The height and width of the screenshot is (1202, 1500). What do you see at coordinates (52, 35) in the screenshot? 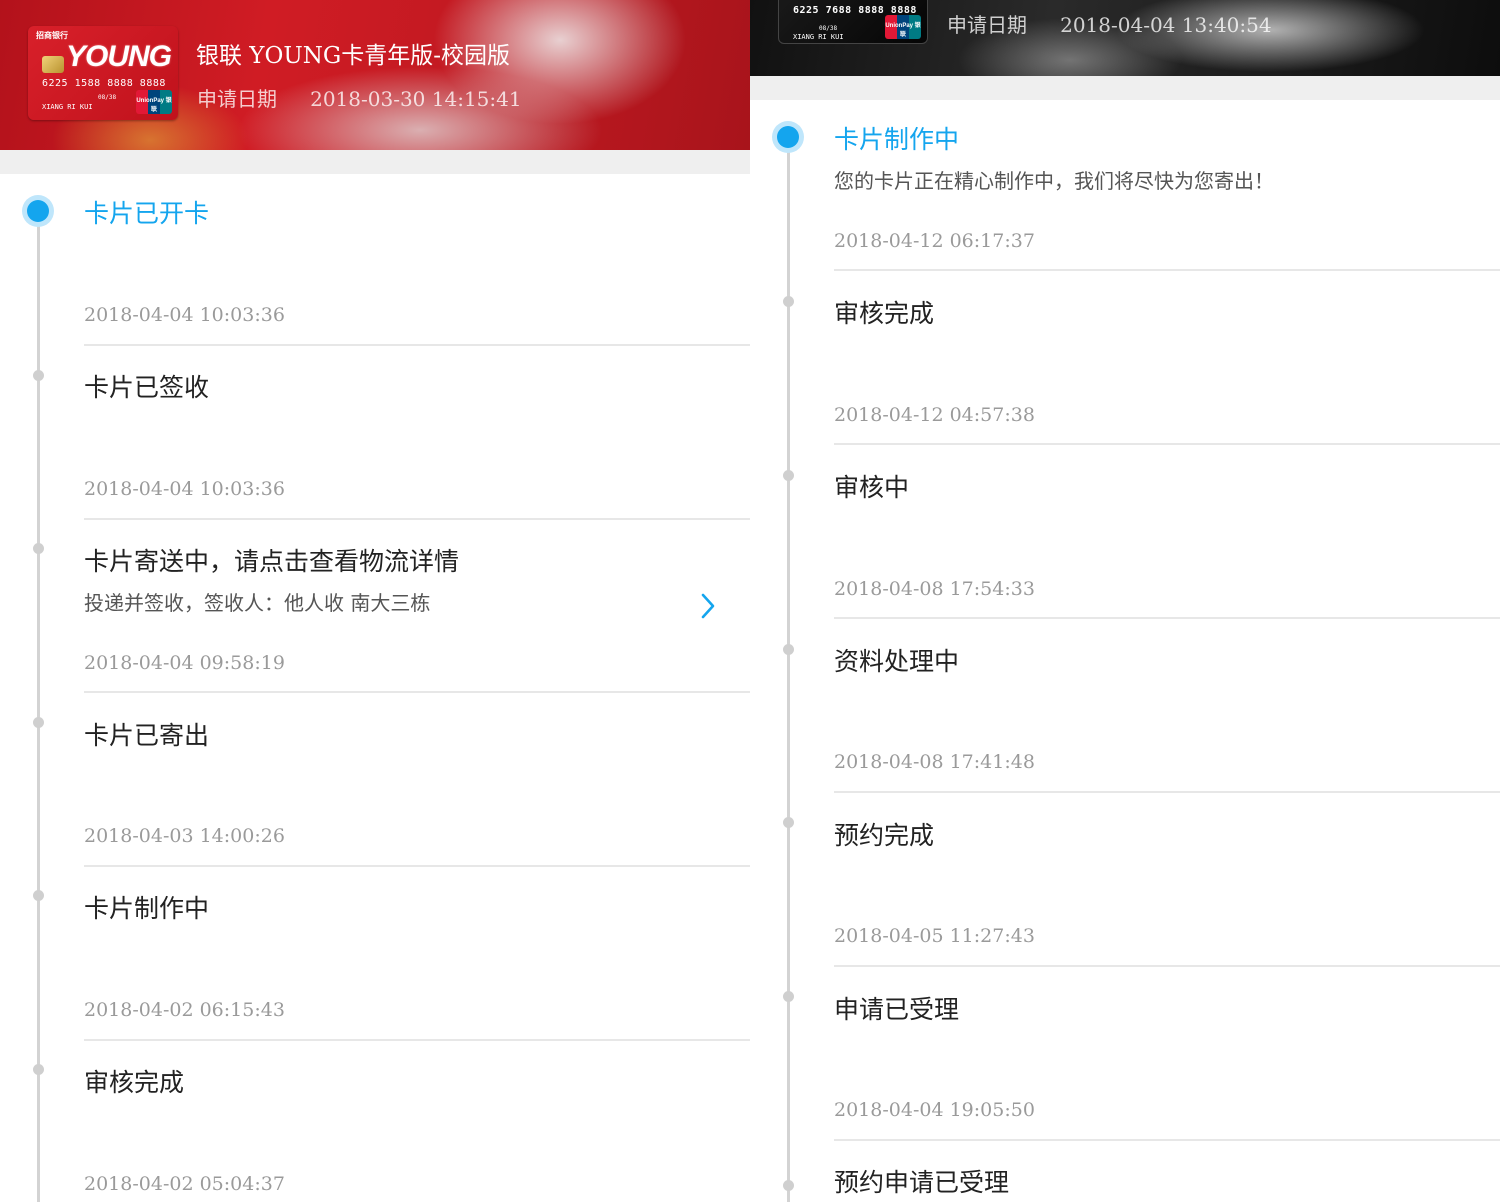
I see `card-bank-name: 招商银行` at bounding box center [52, 35].